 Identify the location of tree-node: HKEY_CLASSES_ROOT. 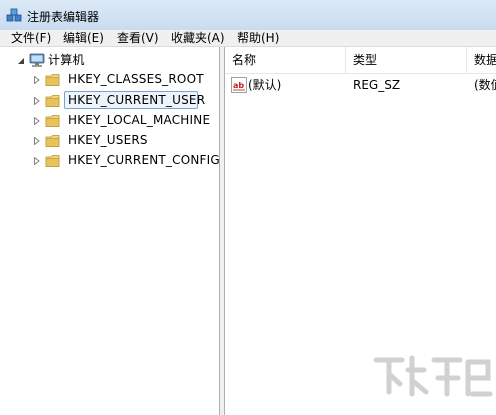
(109, 80).